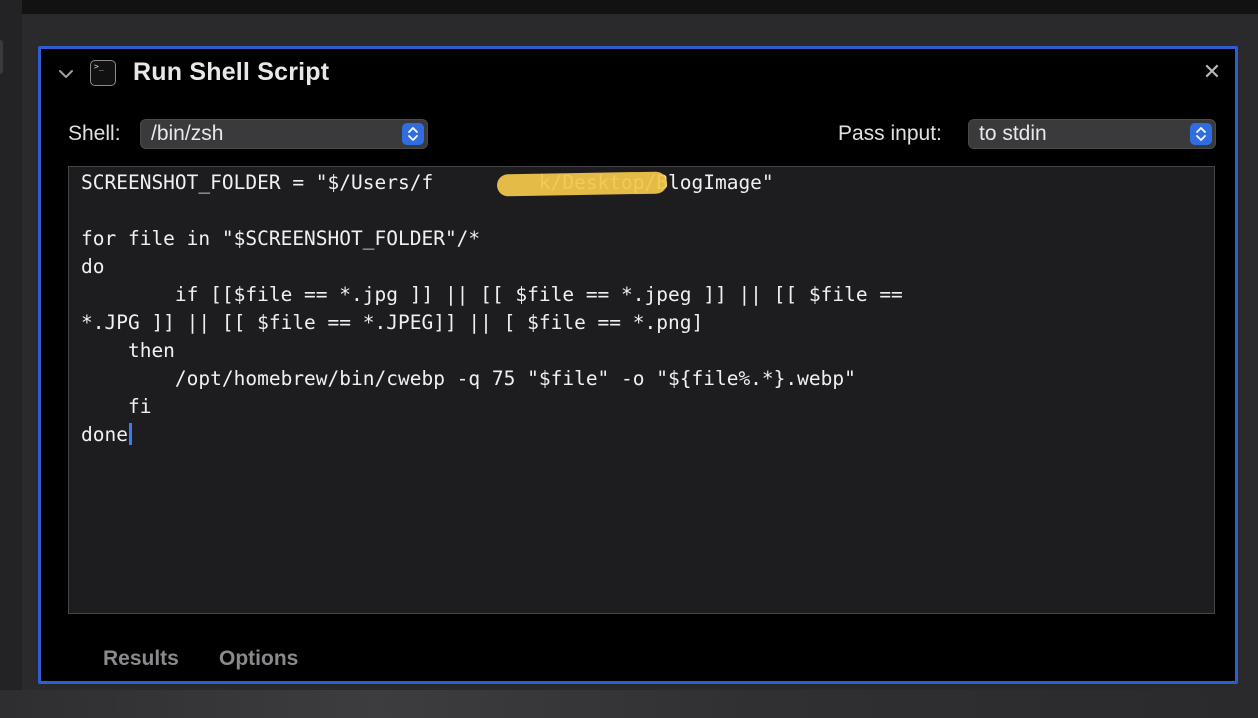 The height and width of the screenshot is (718, 1258). What do you see at coordinates (128, 350) in the screenshot?
I see `code-line: then` at bounding box center [128, 350].